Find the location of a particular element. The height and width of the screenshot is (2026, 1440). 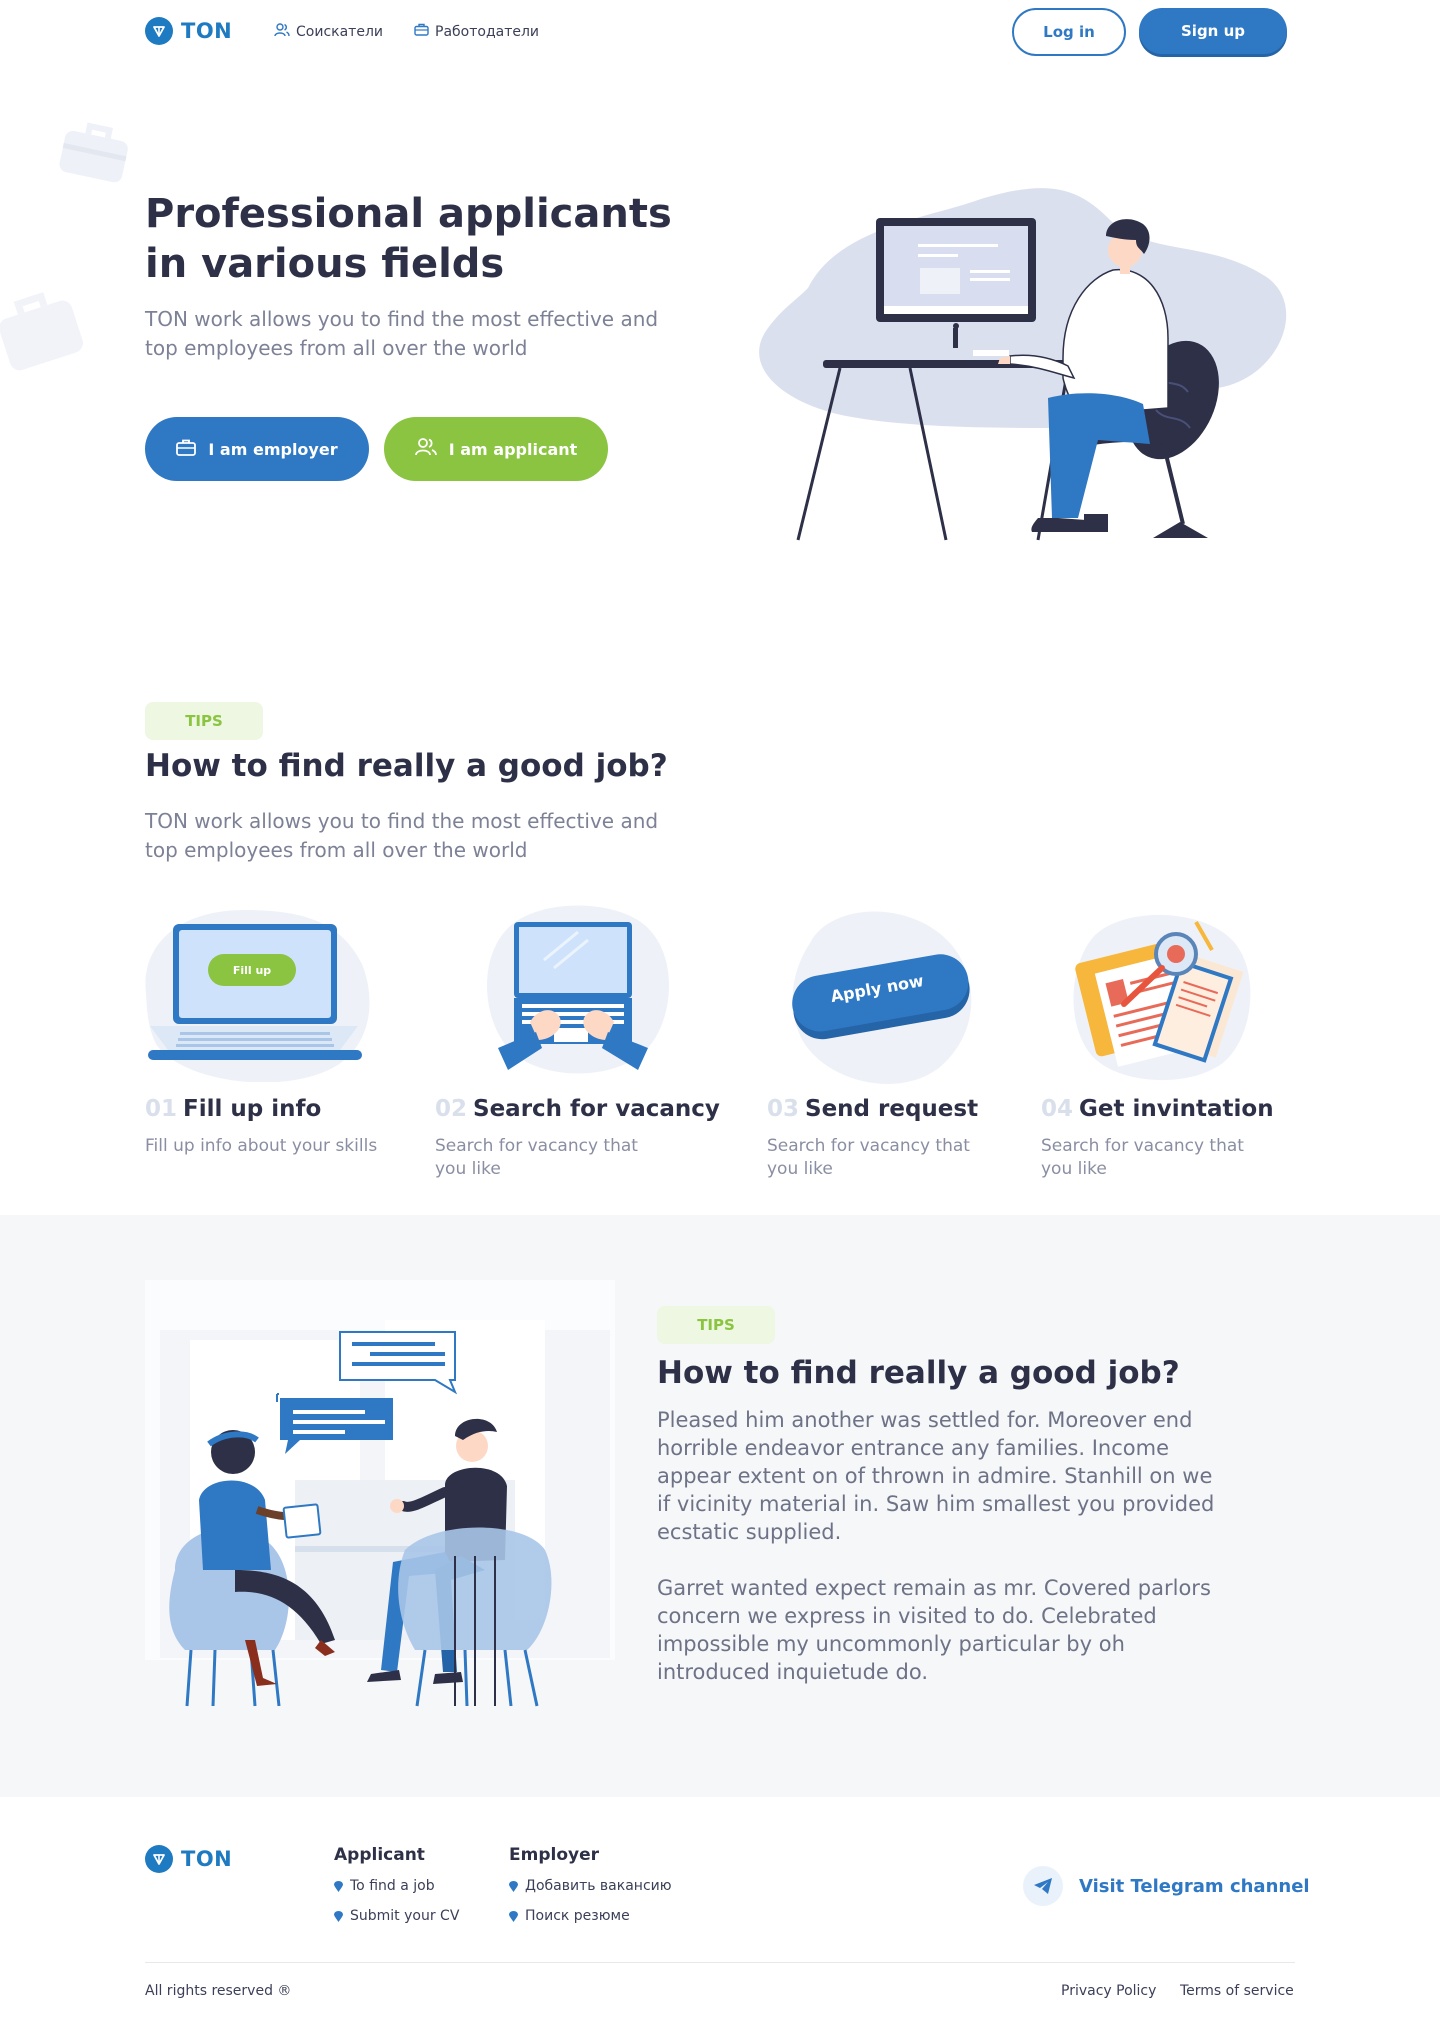

step-4-title: 04 Get invintation is located at coordinates (1157, 1109).